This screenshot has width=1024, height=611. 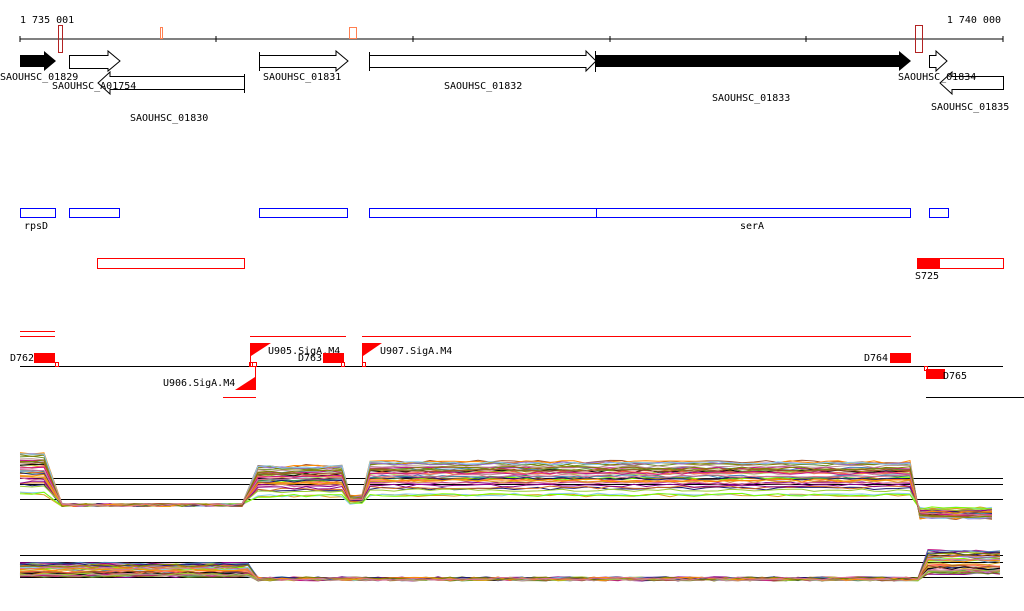 What do you see at coordinates (955, 376) in the screenshot?
I see `feature-label: D765` at bounding box center [955, 376].